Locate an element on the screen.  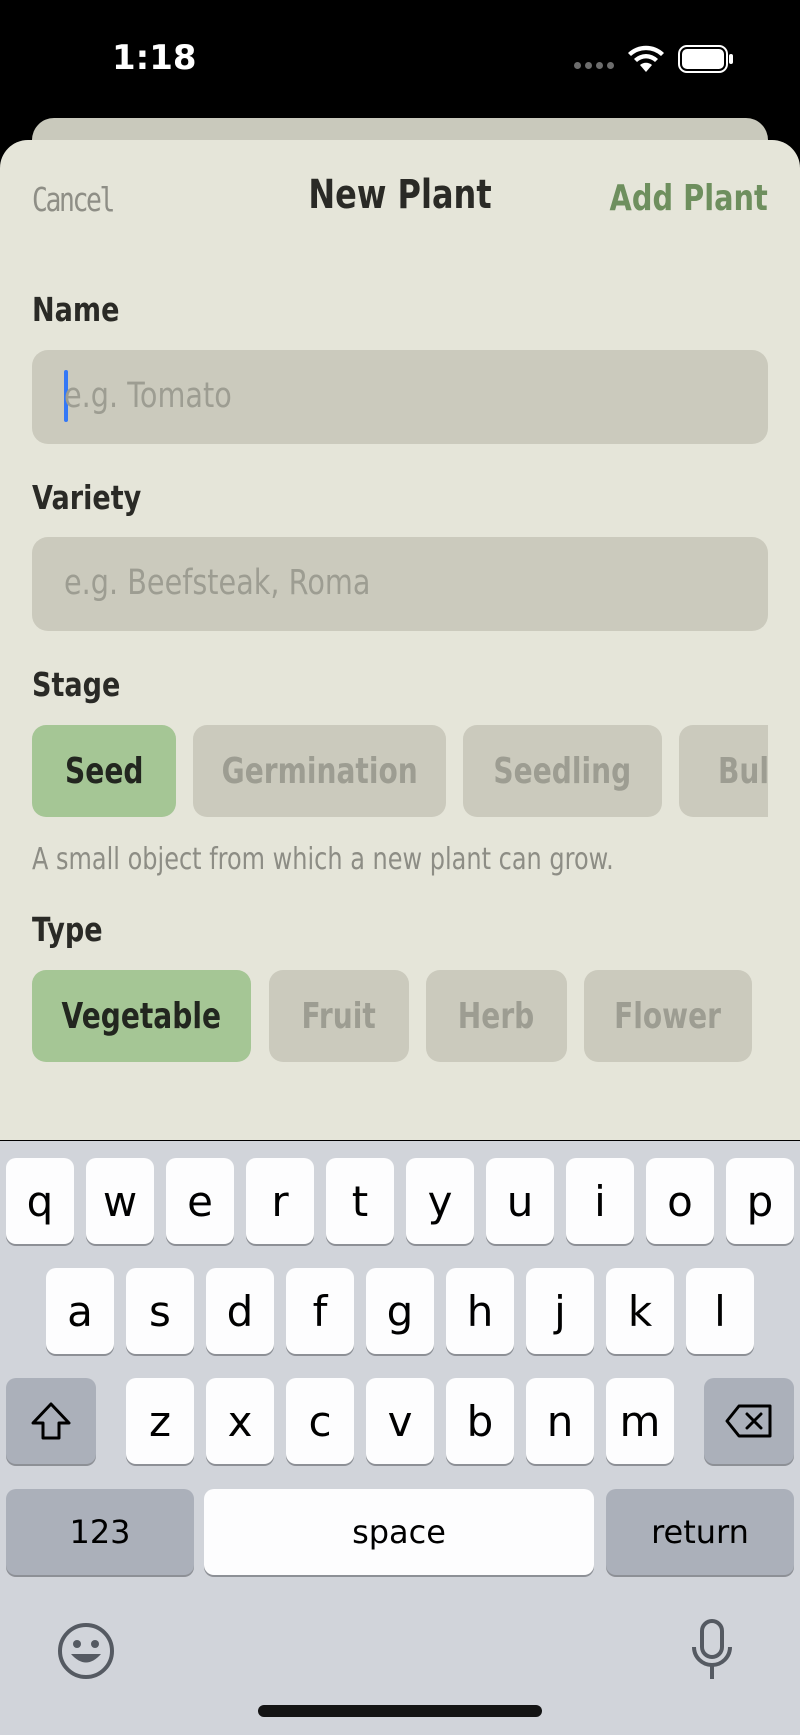
key-c: c is located at coordinates (320, 1421).